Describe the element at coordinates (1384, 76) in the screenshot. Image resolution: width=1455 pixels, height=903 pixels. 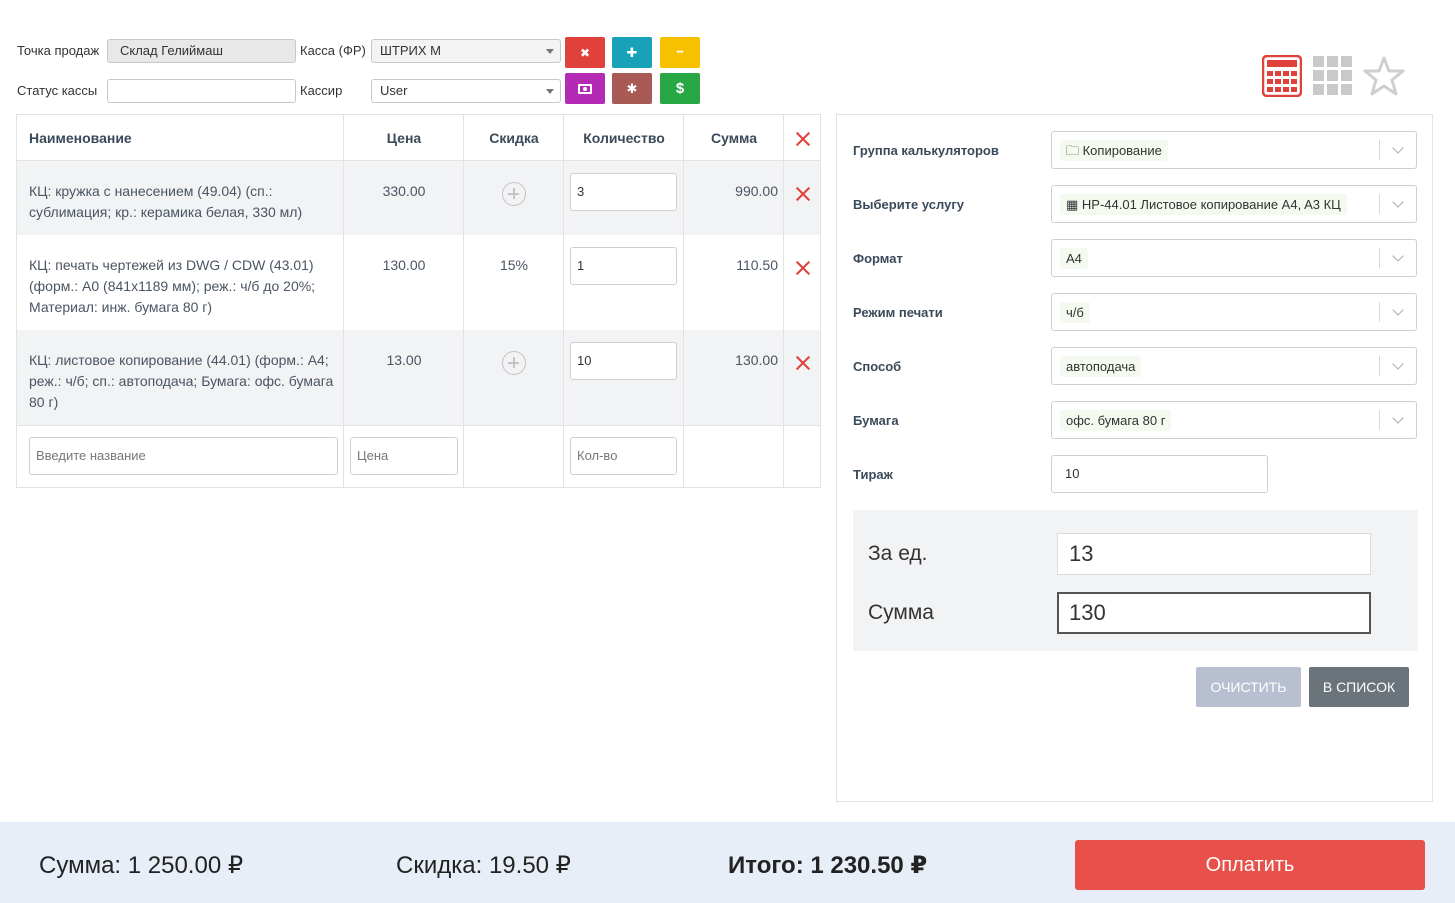
I see `star-icon` at that location.